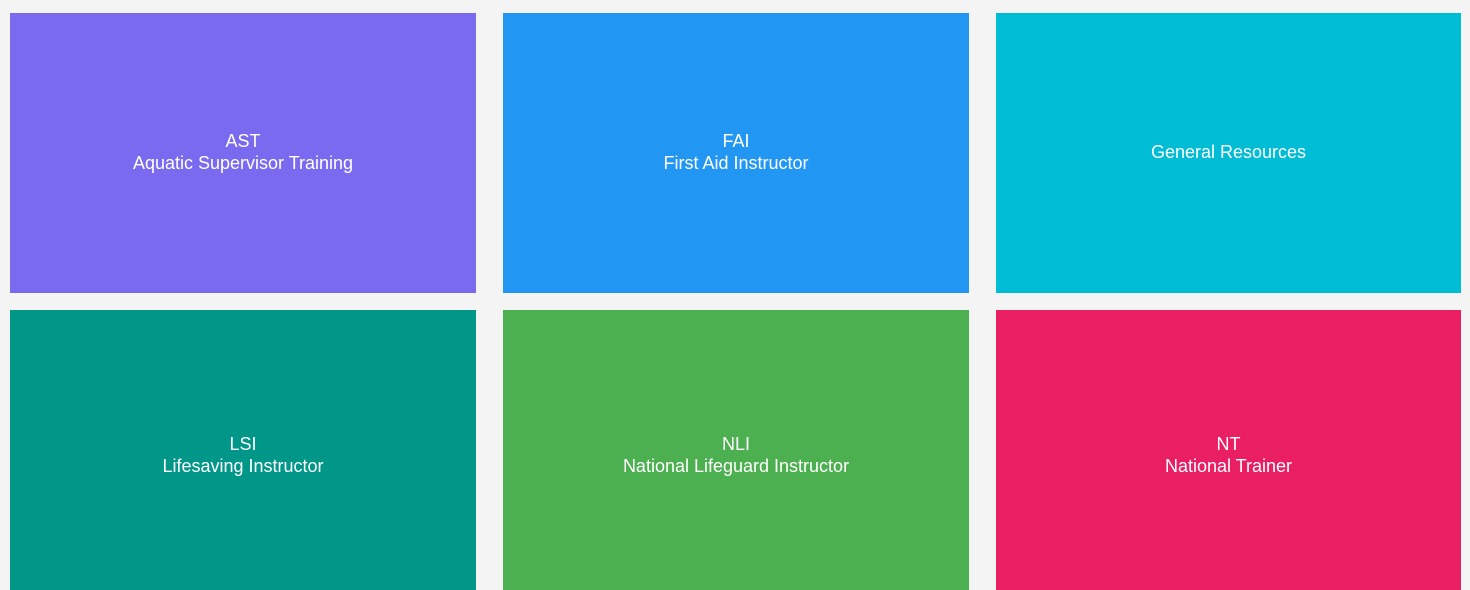 The image size is (1470, 590). What do you see at coordinates (735, 444) in the screenshot?
I see `tile-code: NLI` at bounding box center [735, 444].